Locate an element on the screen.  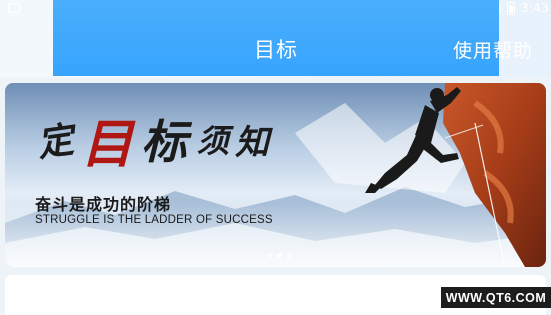
help-button: 使用帮助 is located at coordinates (493, 49).